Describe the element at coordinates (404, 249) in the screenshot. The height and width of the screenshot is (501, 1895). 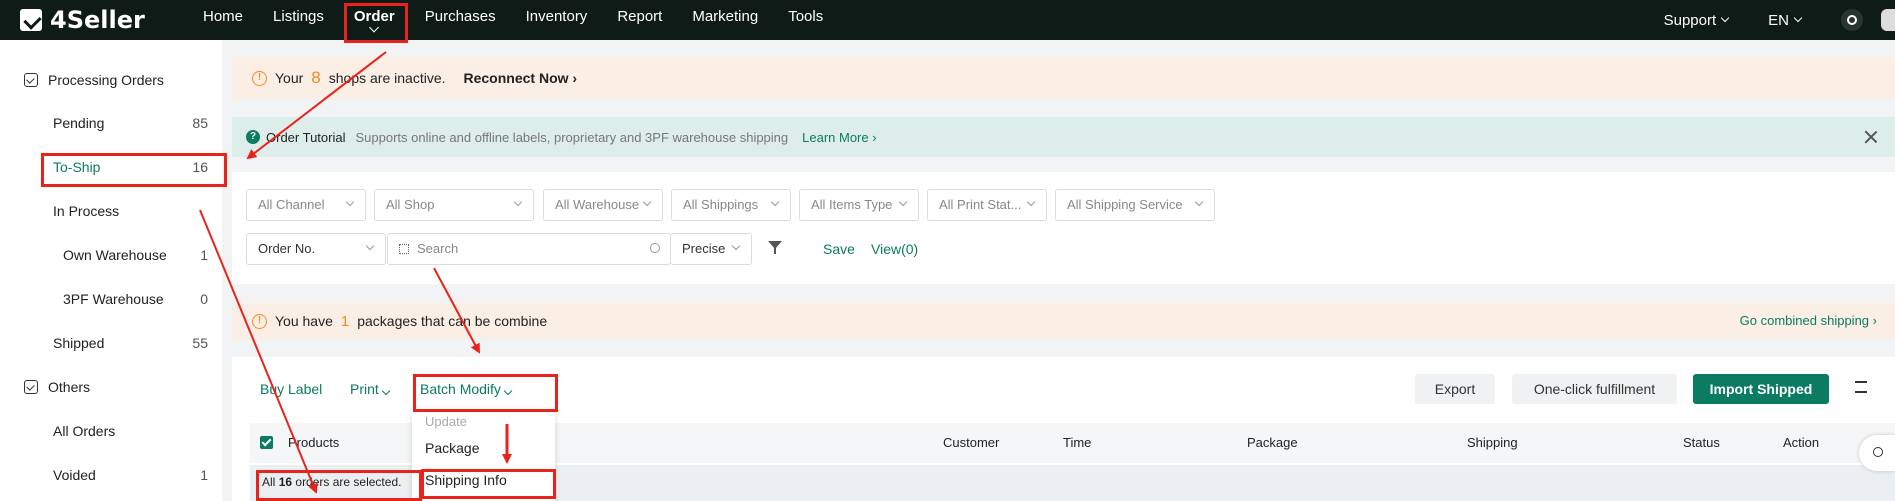
I see `scan-icon` at that location.